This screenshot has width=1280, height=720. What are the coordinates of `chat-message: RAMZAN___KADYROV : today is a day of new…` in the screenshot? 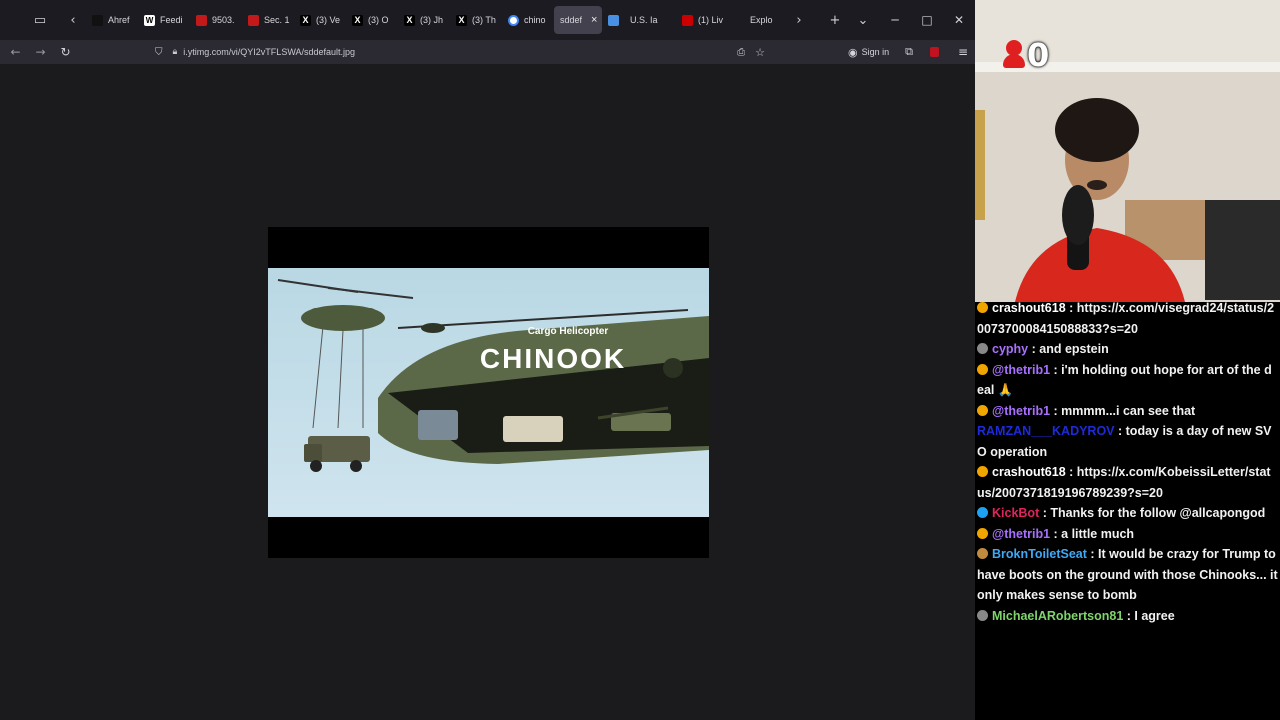 It's located at (1127, 441).